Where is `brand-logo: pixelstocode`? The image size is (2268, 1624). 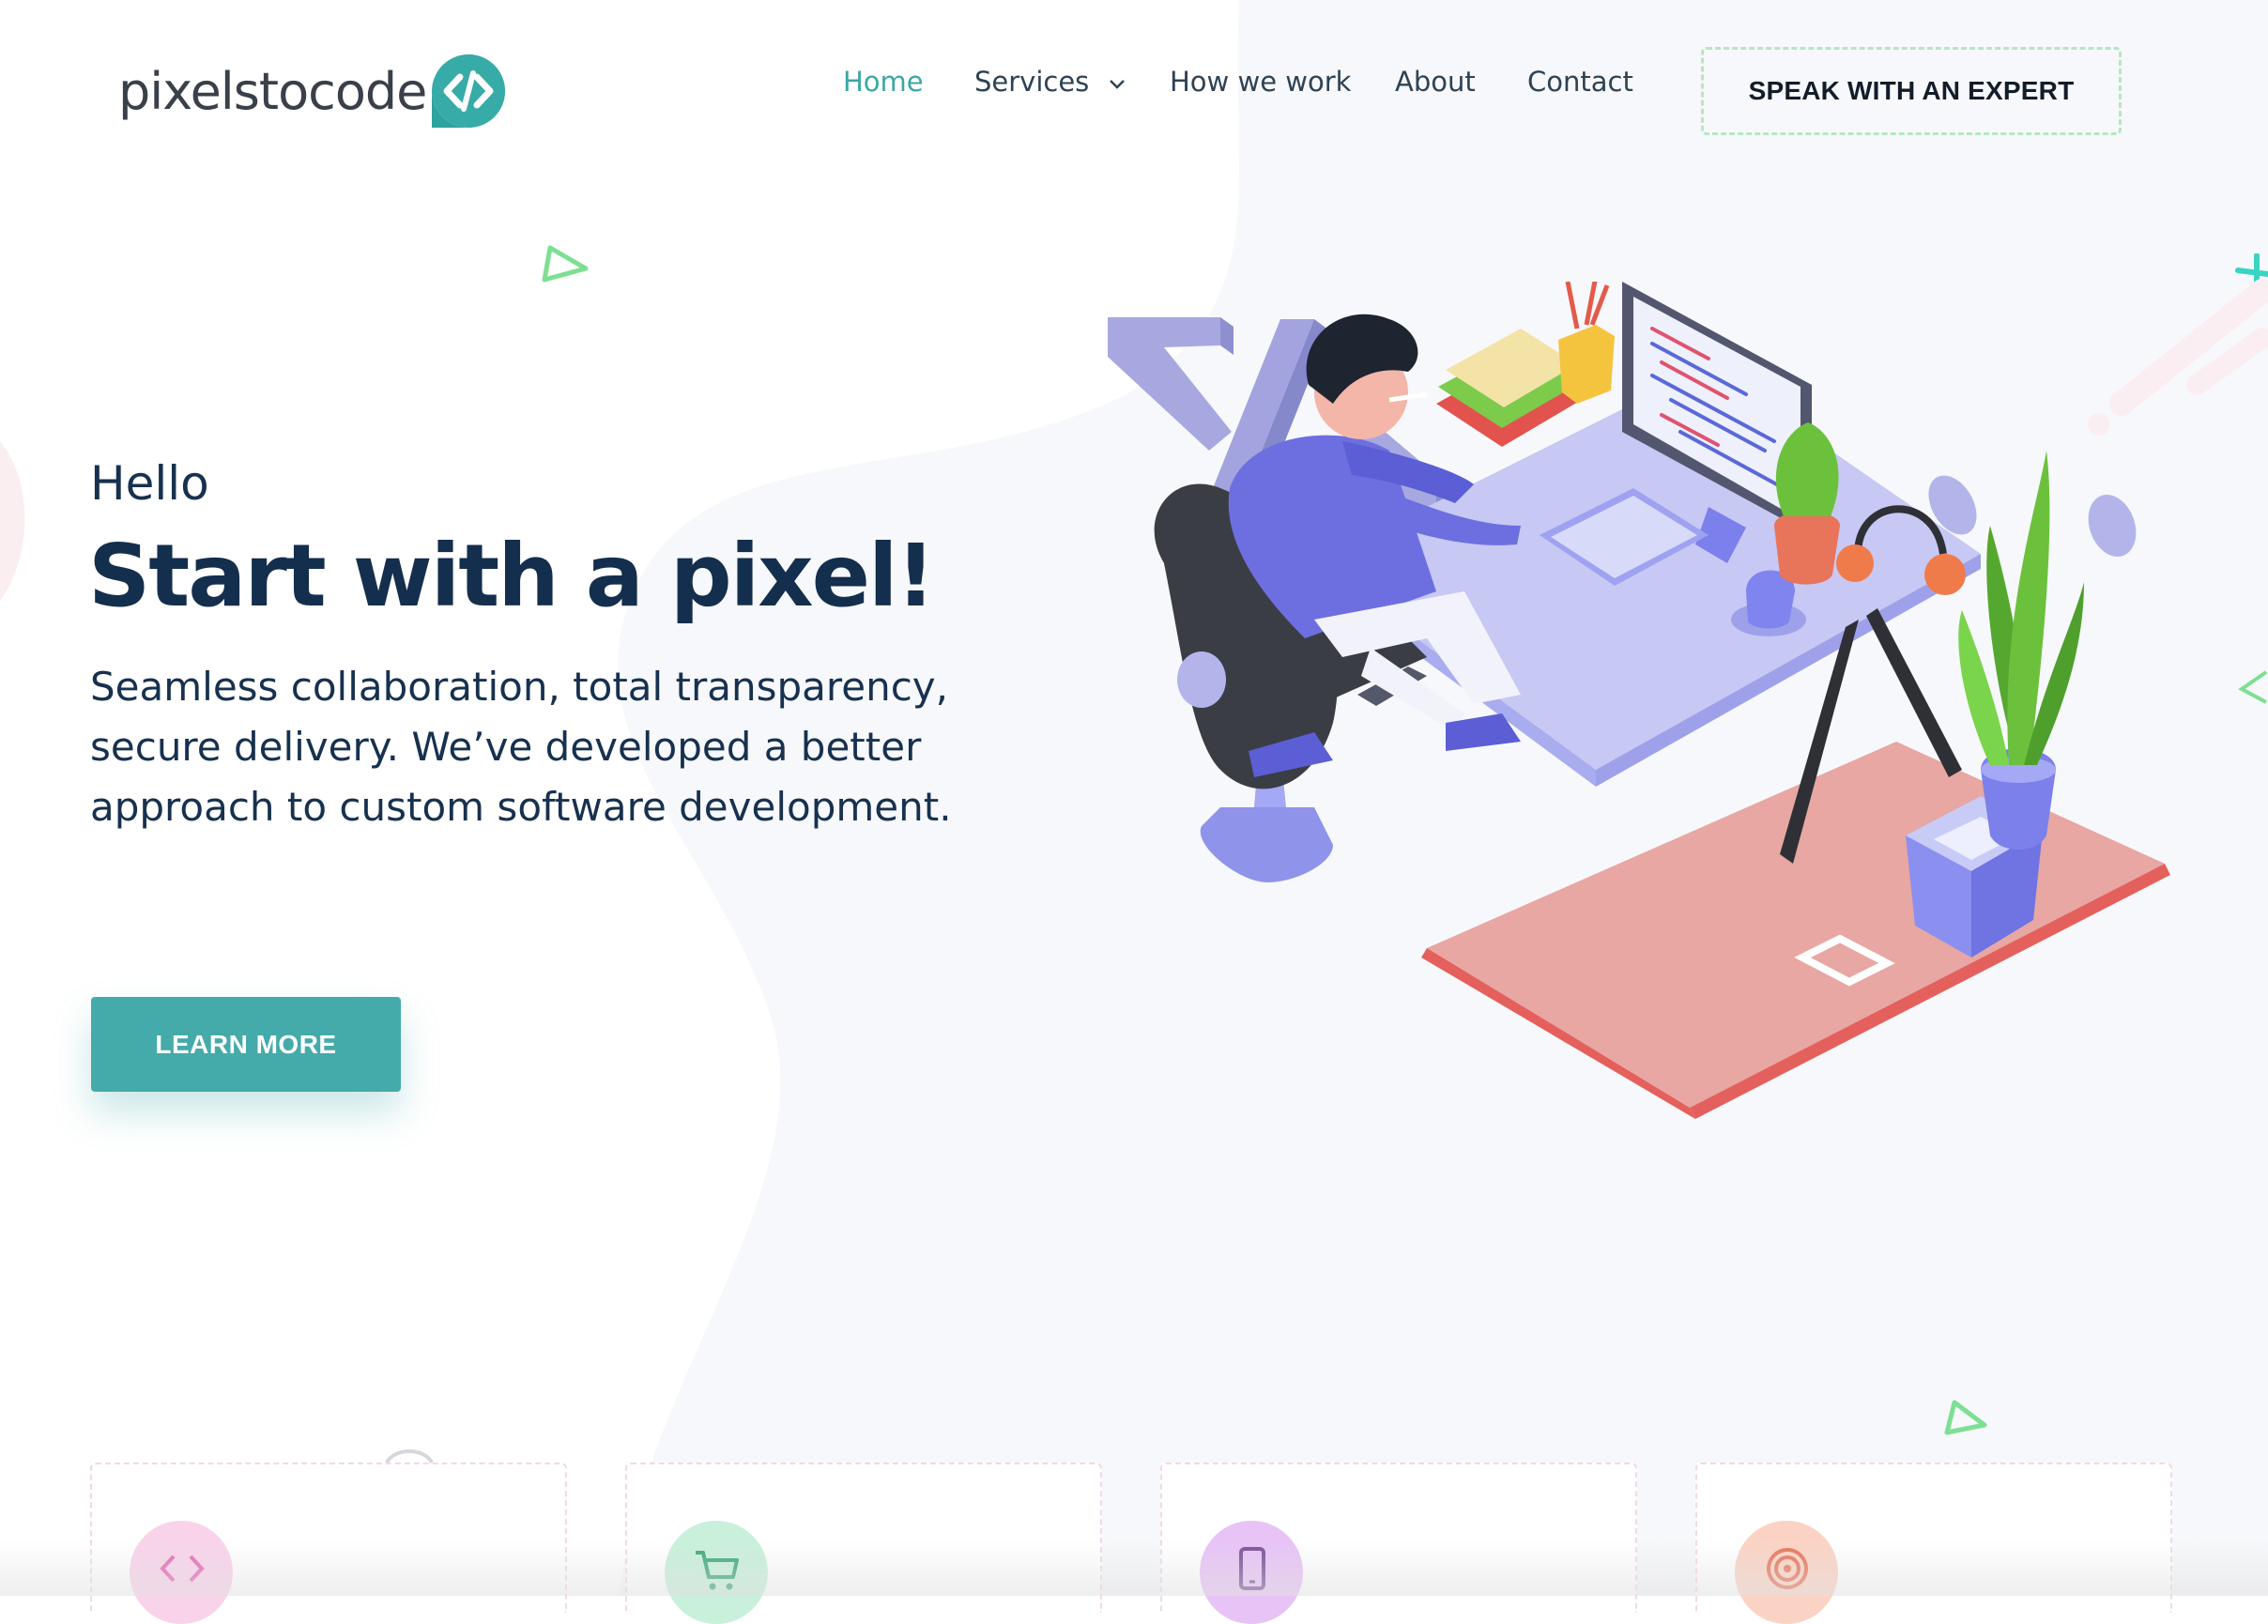
brand-logo: pixelstocode is located at coordinates (312, 91).